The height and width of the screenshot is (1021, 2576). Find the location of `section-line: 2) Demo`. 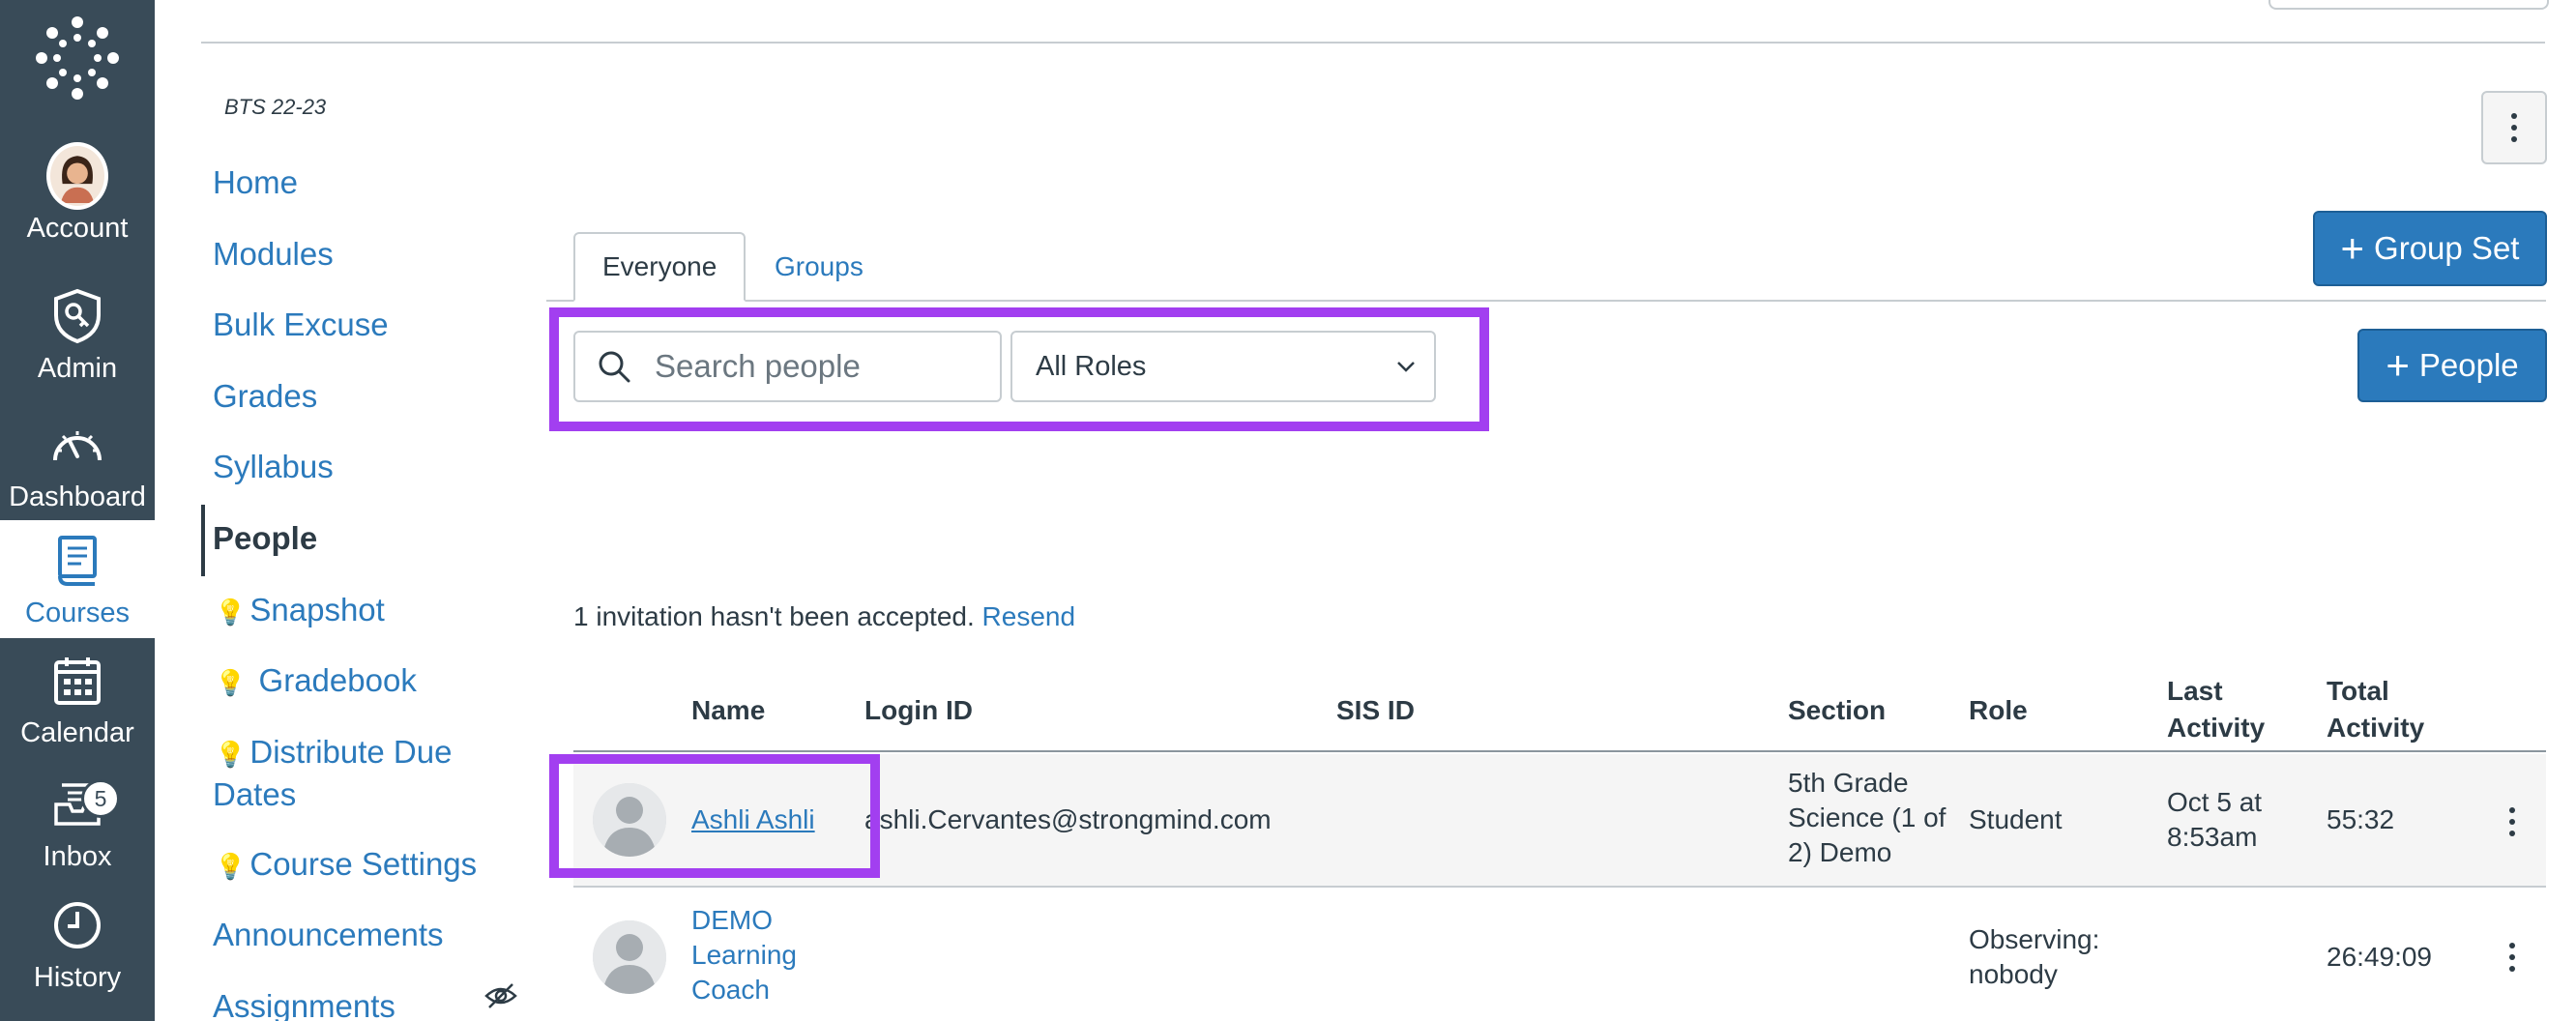

section-line: 2) Demo is located at coordinates (1840, 852).